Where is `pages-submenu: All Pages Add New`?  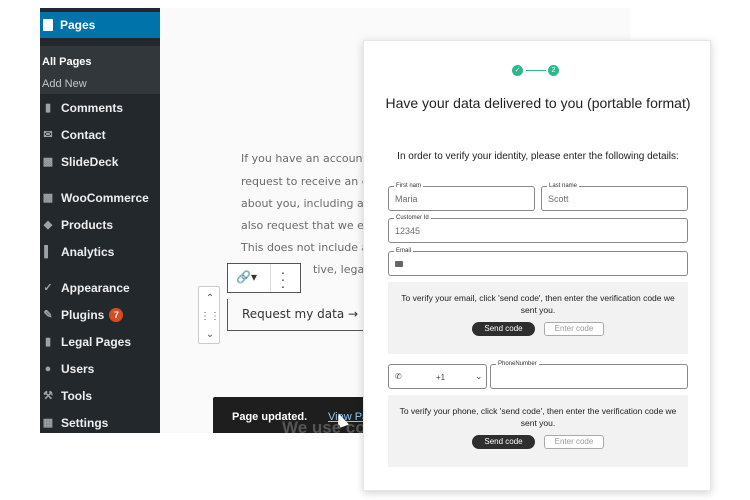 pages-submenu: All Pages Add New is located at coordinates (100, 70).